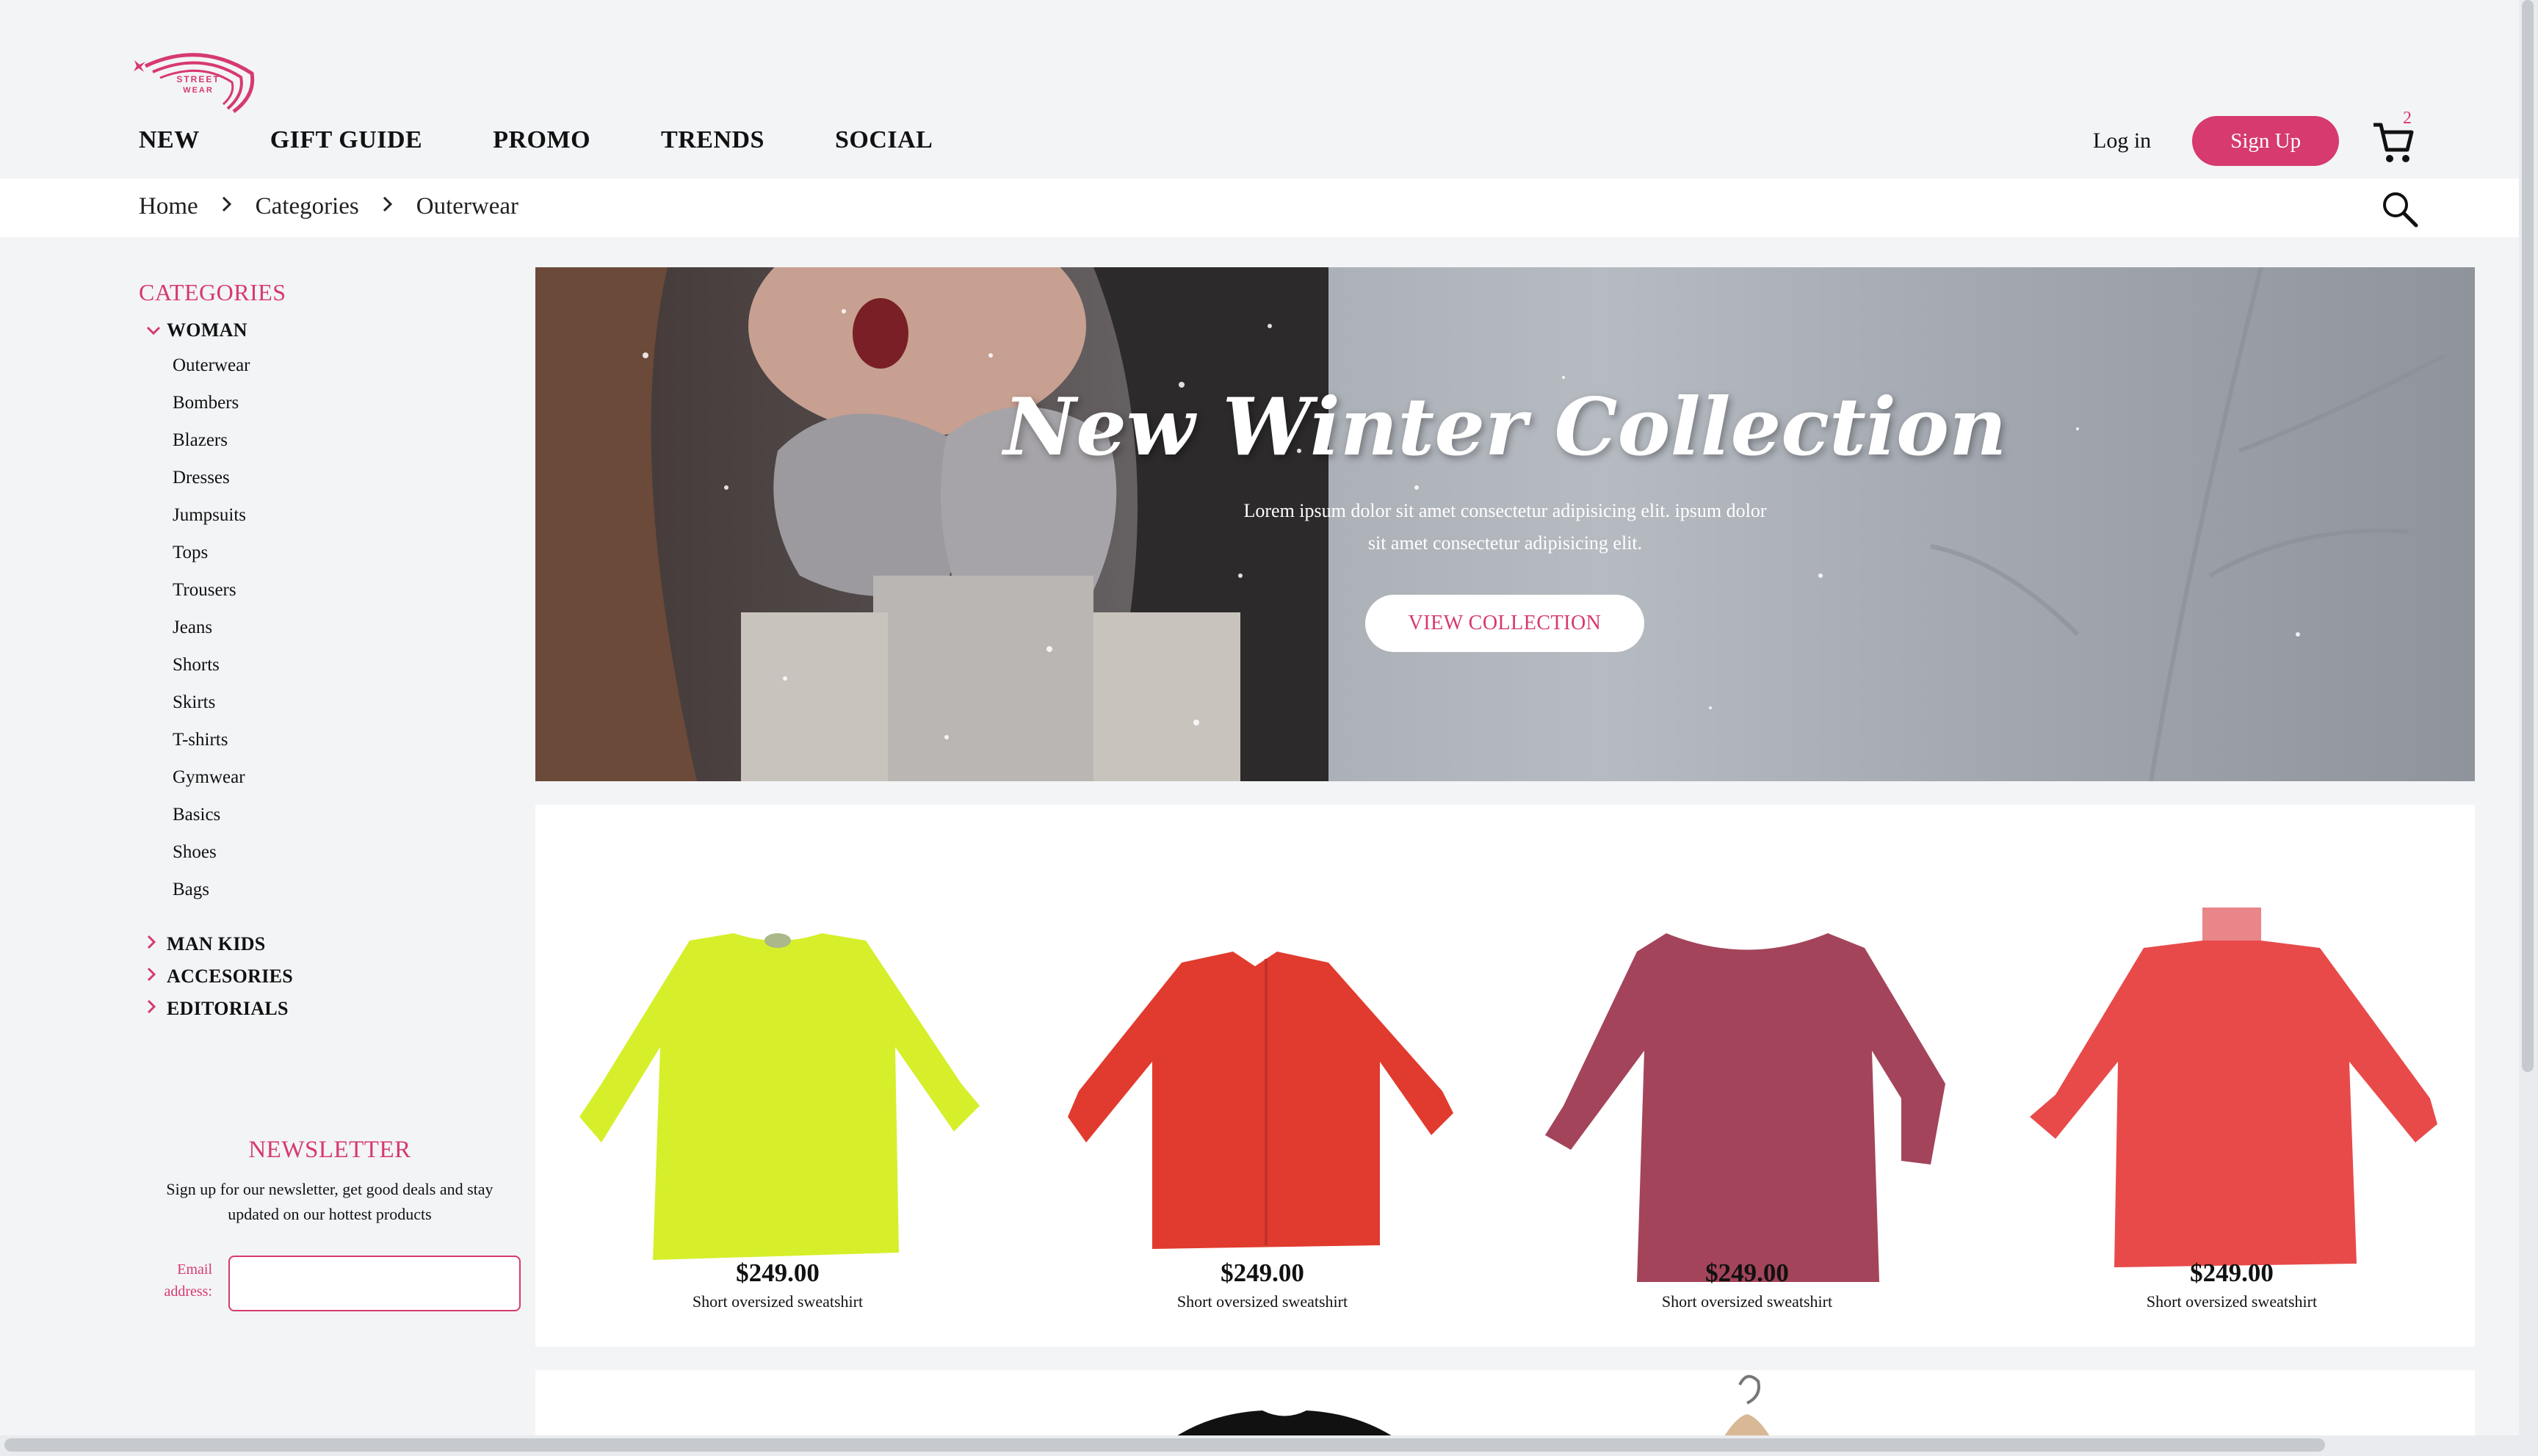 Image resolution: width=2538 pixels, height=1456 pixels. Describe the element at coordinates (347, 674) in the screenshot. I see `sidebar-item-shorts: Shorts` at that location.